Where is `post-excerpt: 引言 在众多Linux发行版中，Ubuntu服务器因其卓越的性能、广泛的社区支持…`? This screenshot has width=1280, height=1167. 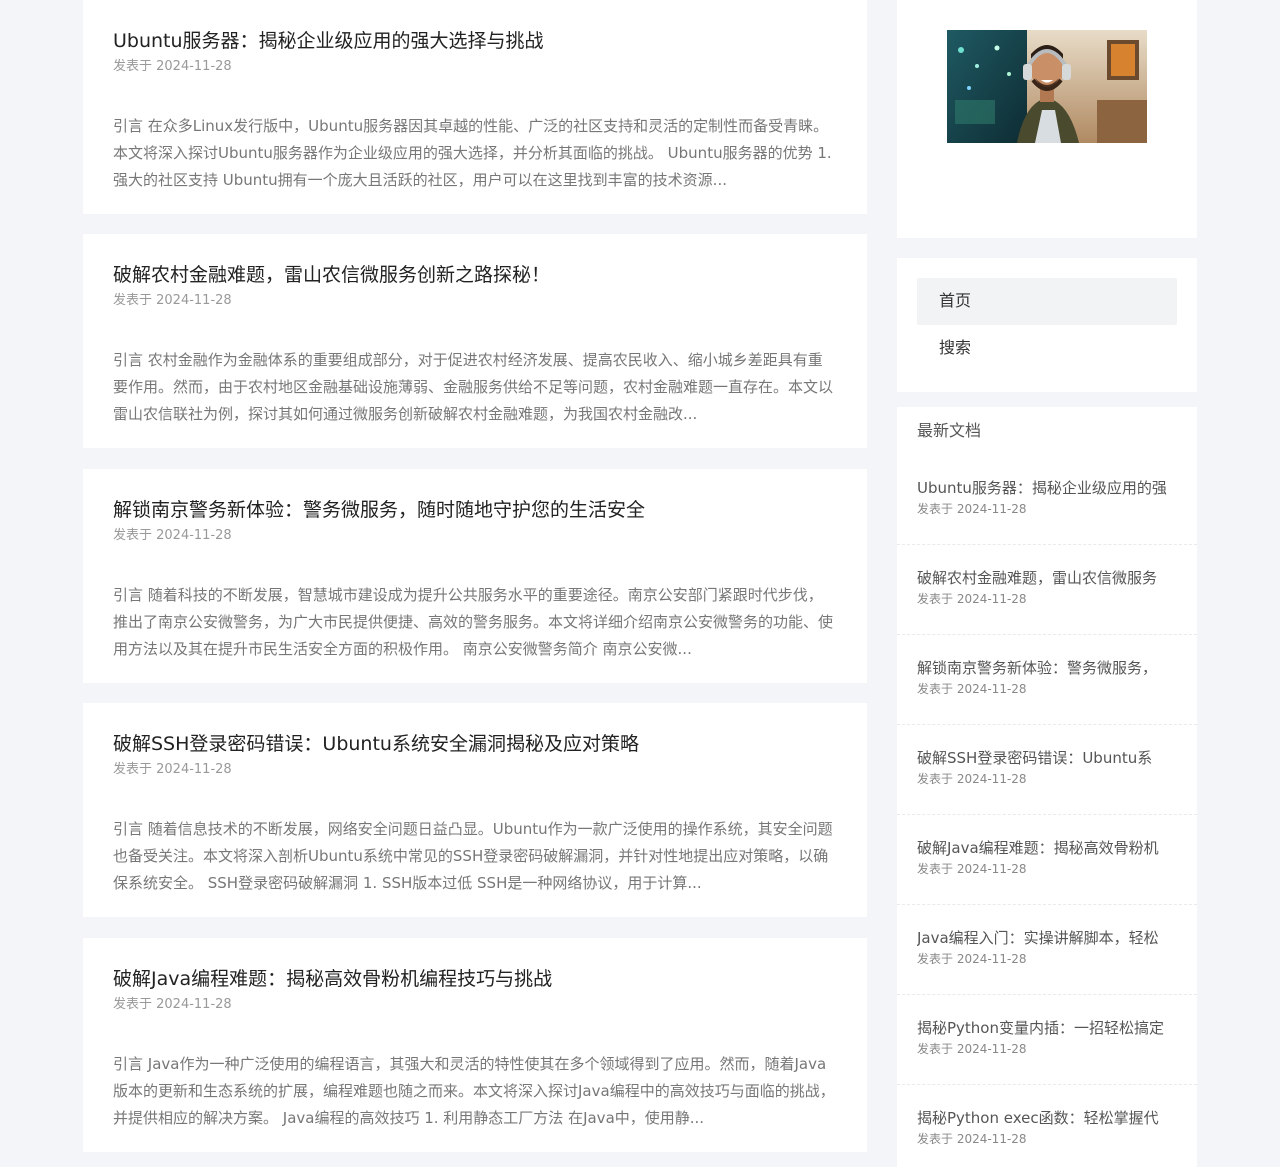
post-excerpt: 引言 在众多Linux发行版中，Ubuntu服务器因其卓越的性能、广泛的社区支持… is located at coordinates (472, 153).